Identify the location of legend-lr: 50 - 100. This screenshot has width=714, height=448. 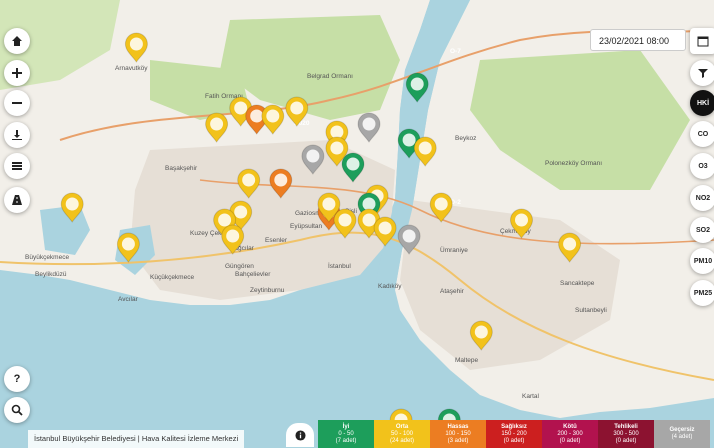
(402, 433).